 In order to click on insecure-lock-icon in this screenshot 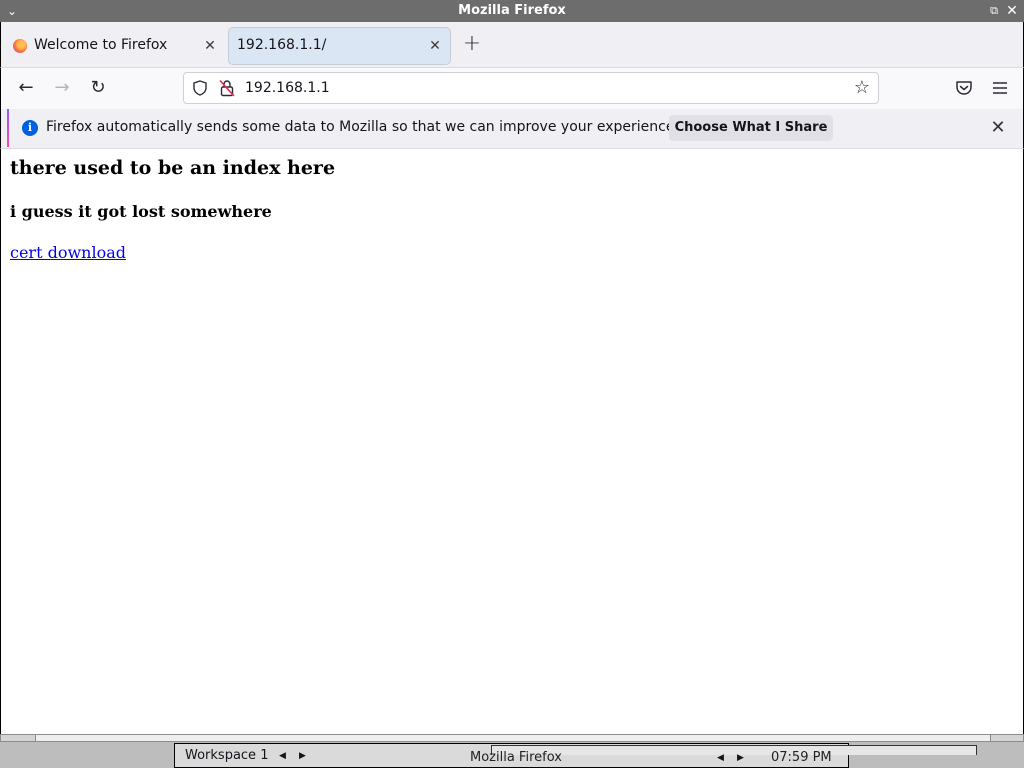, I will do `click(227, 88)`.